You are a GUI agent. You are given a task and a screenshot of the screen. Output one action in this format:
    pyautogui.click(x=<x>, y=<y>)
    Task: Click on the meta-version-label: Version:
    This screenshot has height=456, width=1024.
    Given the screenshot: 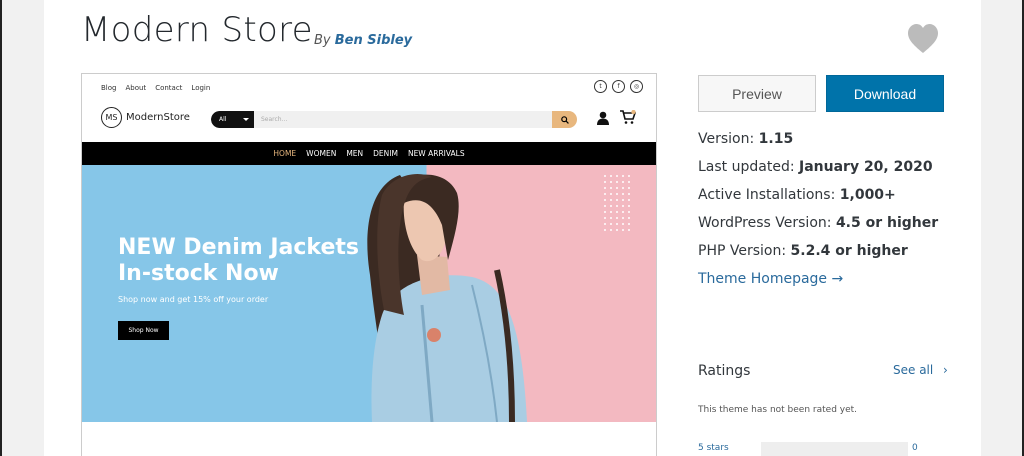 What is the action you would take?
    pyautogui.click(x=726, y=139)
    